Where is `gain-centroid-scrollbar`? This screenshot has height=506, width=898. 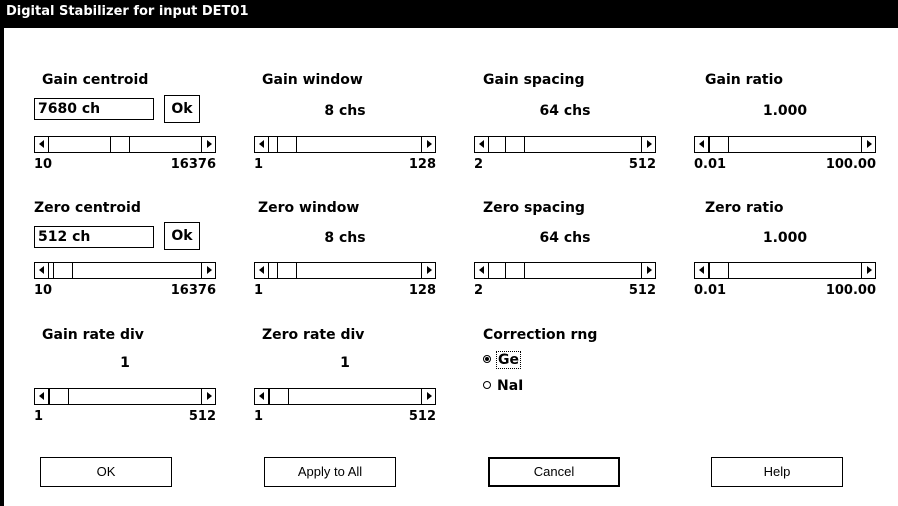 gain-centroid-scrollbar is located at coordinates (125, 144).